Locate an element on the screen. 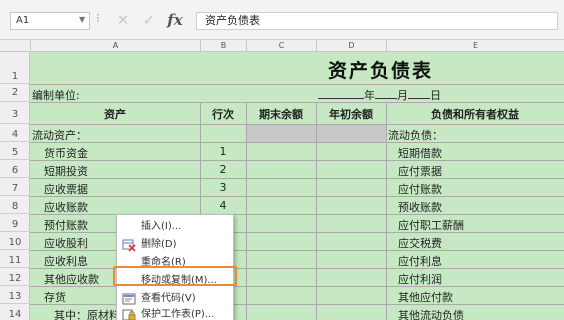  row-header: 6 is located at coordinates (15, 169).